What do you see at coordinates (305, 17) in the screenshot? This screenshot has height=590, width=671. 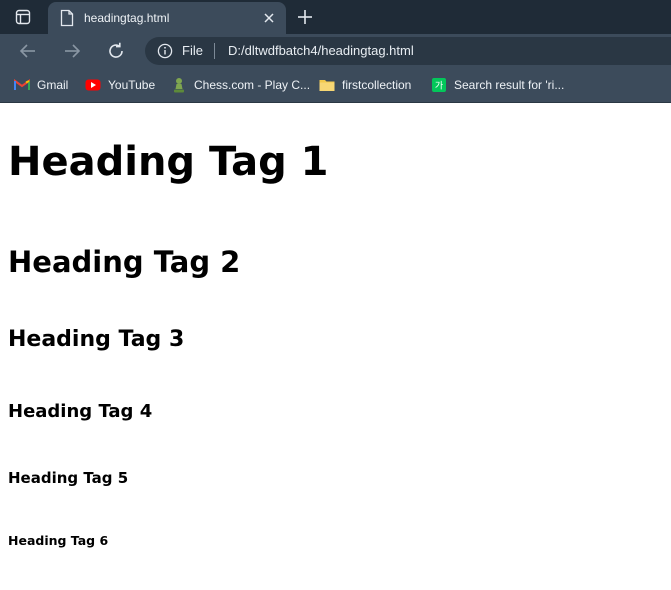 I see `new-tab-plus-icon` at bounding box center [305, 17].